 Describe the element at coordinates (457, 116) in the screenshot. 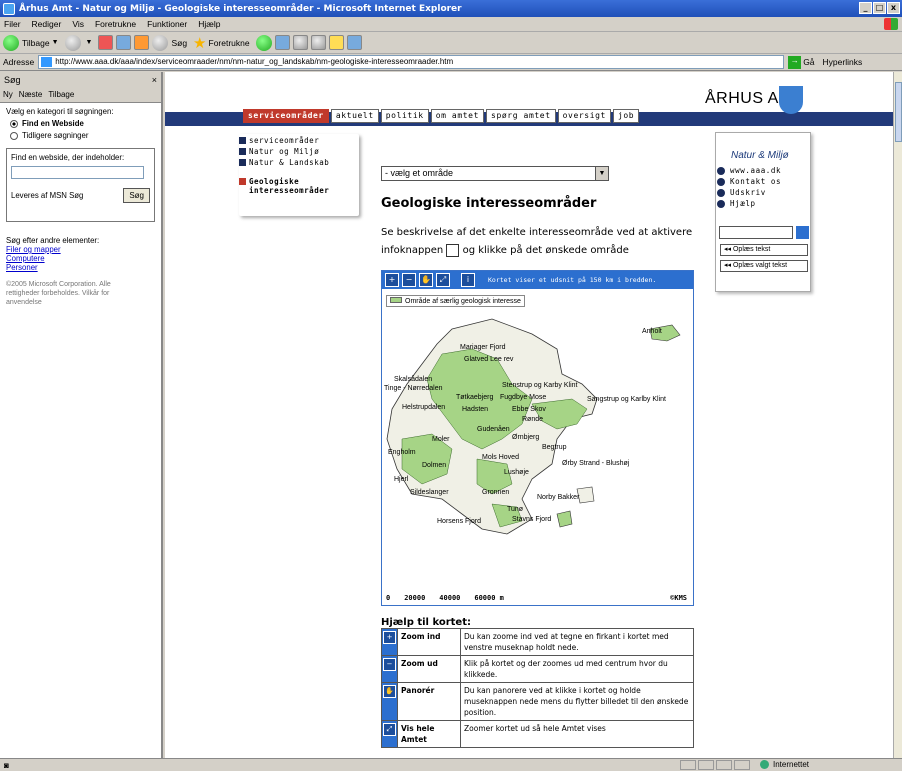

I see `tab-om-amtet: om amtet` at that location.